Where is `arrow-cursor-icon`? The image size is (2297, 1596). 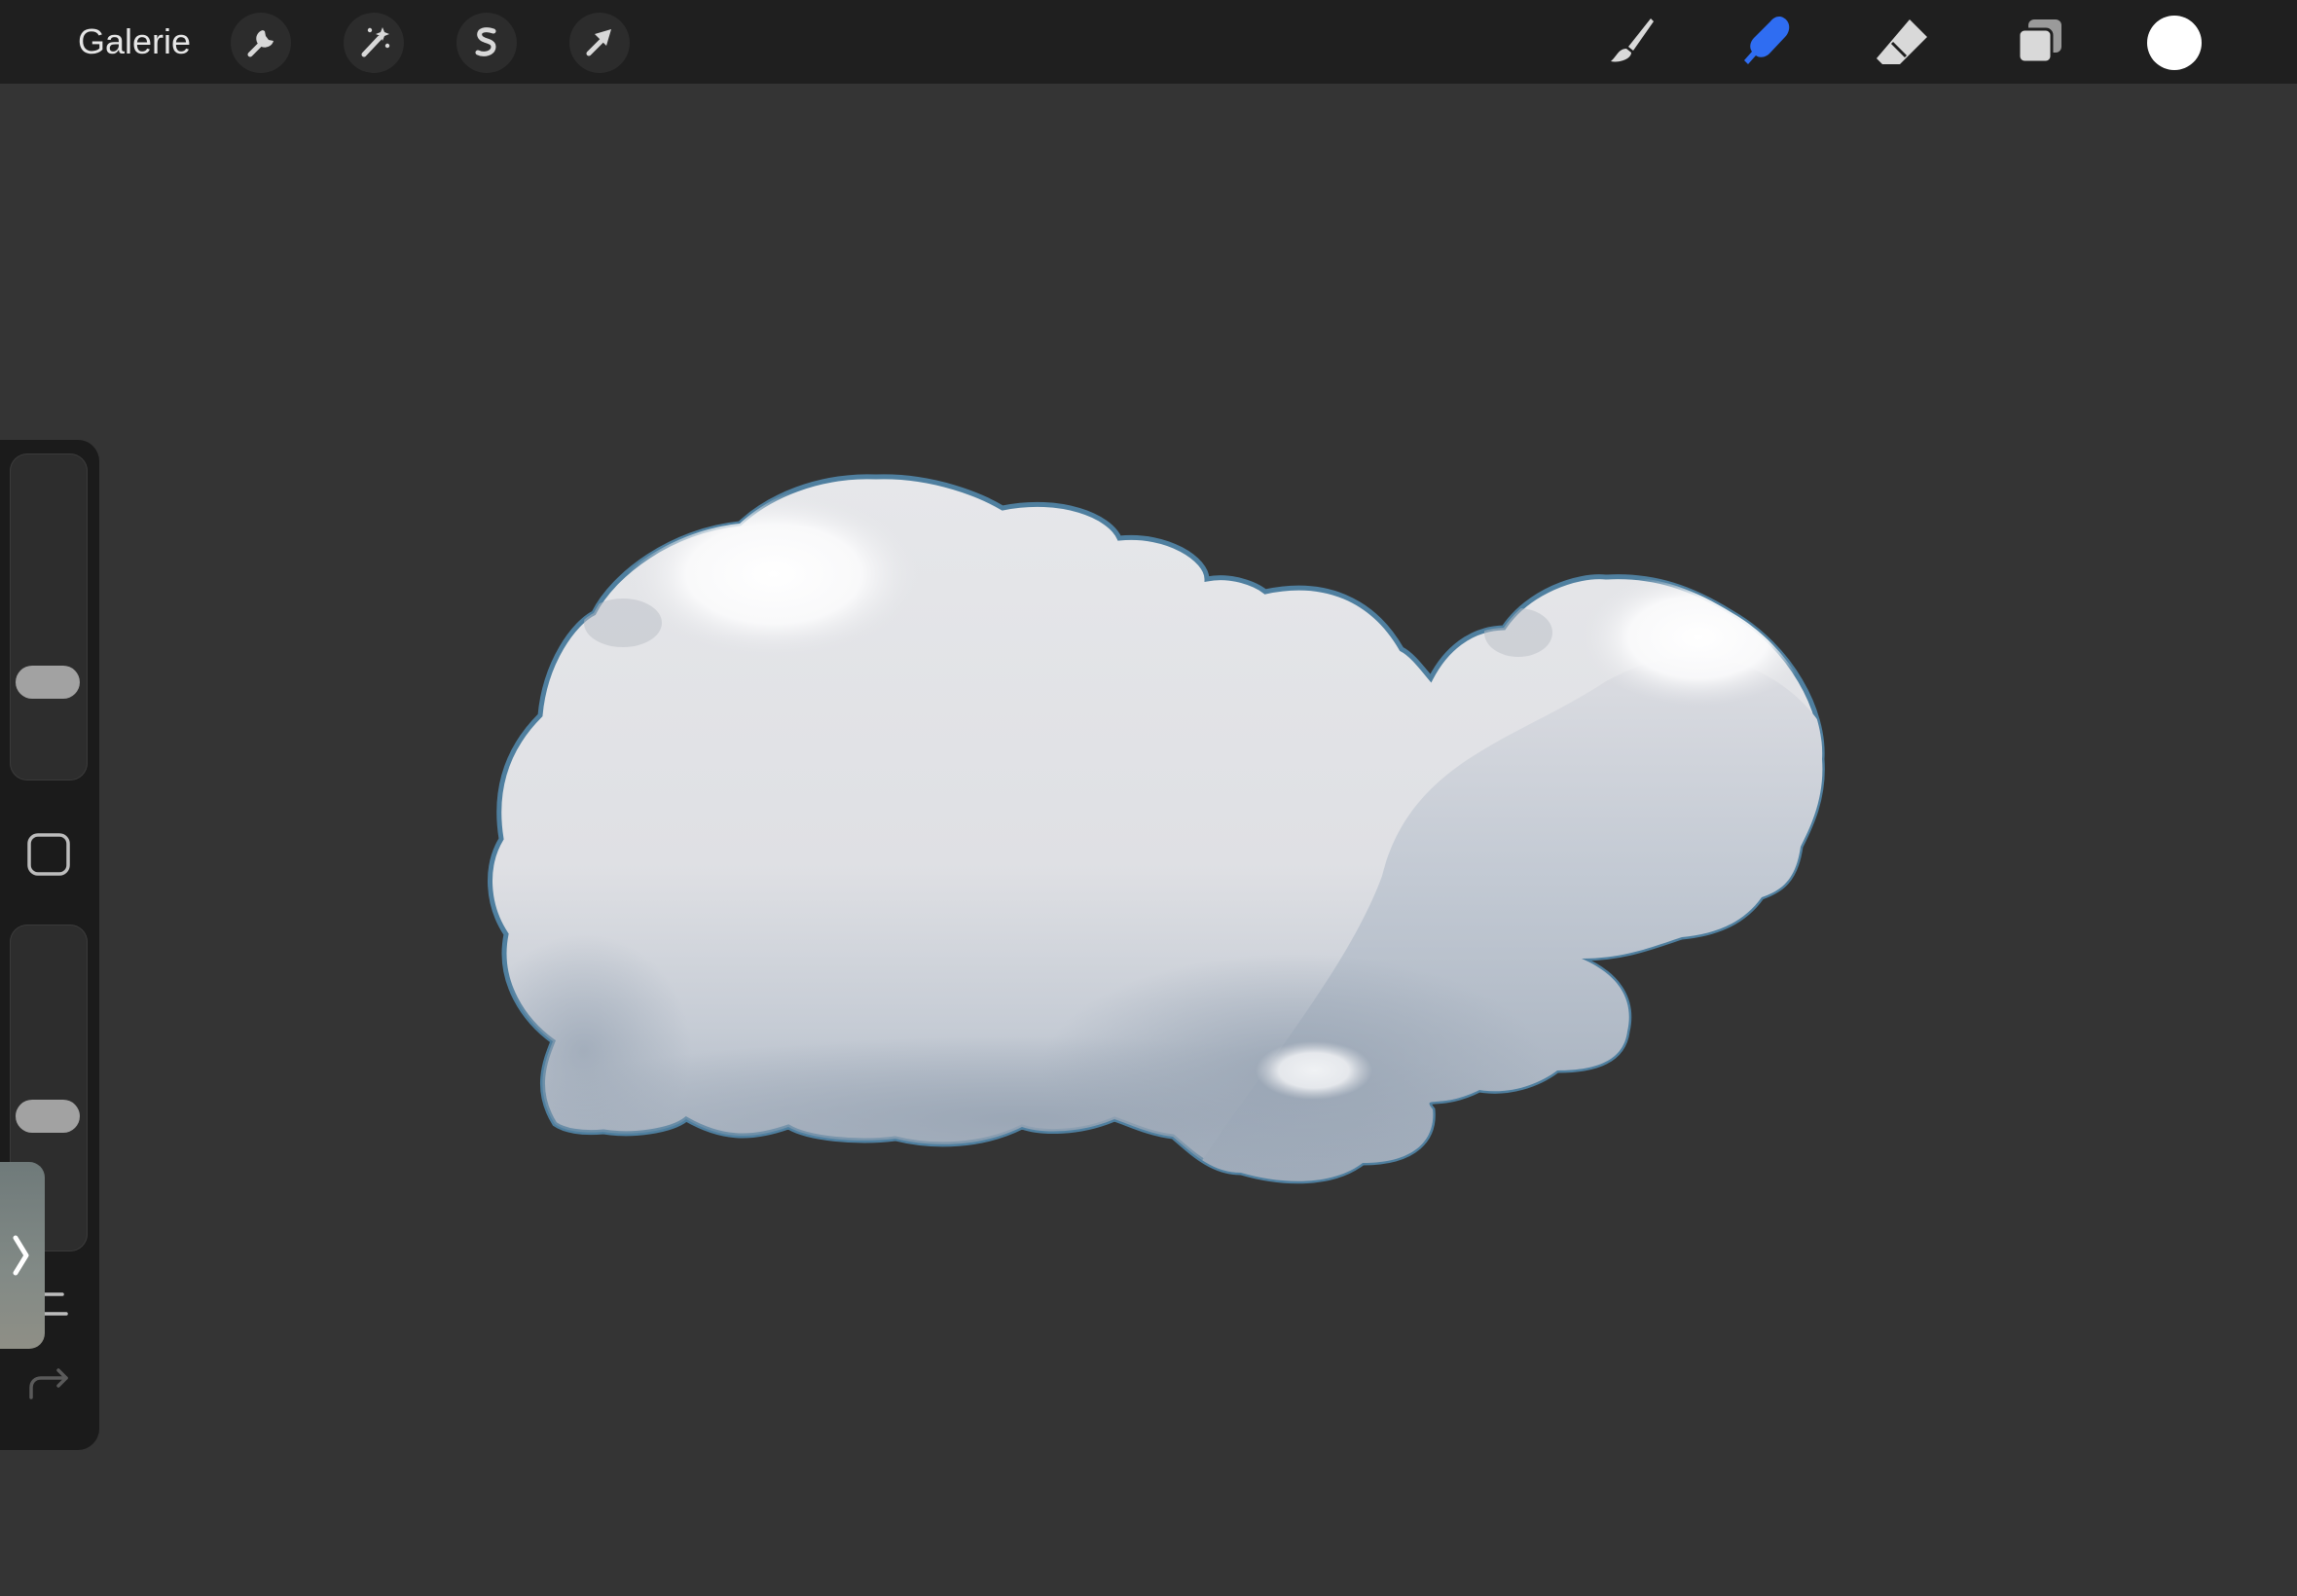 arrow-cursor-icon is located at coordinates (598, 42).